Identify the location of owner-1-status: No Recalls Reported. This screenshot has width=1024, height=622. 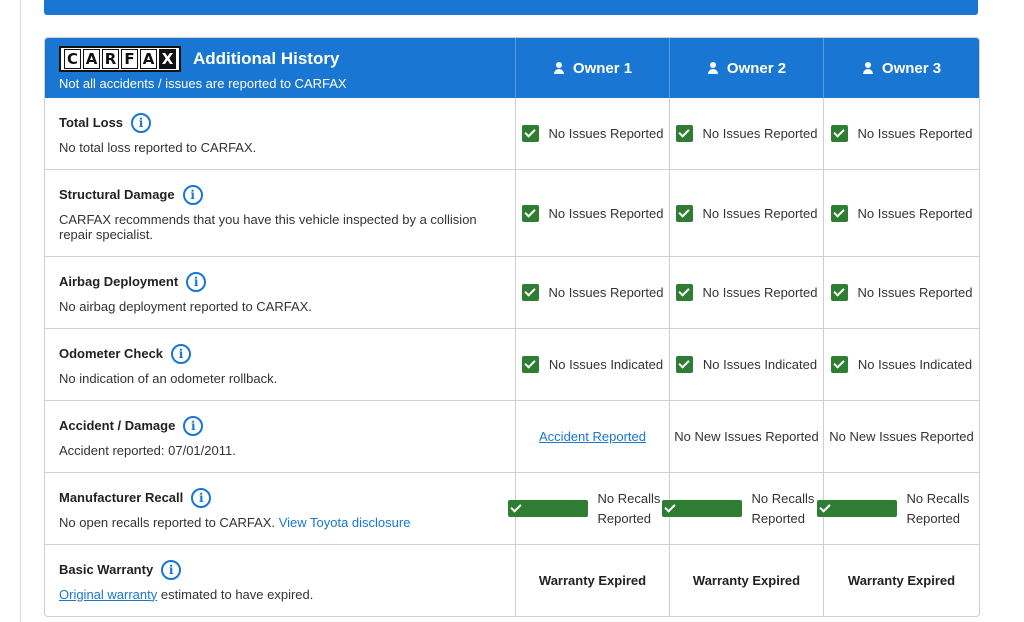
(588, 508).